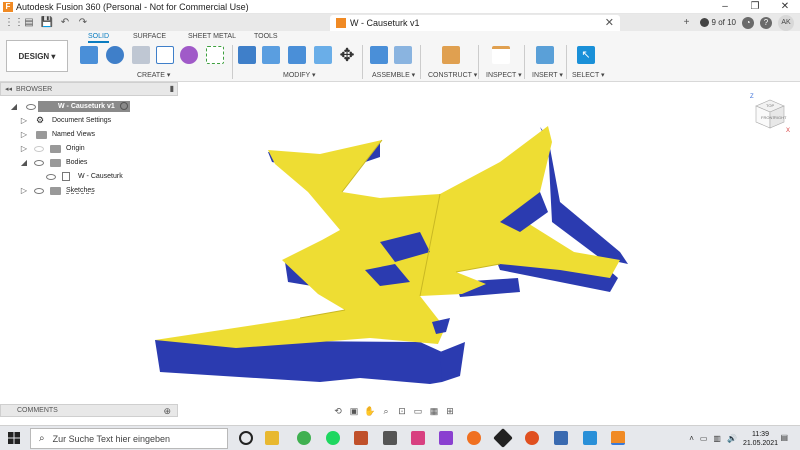 The image size is (800, 450). What do you see at coordinates (83, 23) in the screenshot?
I see `redo-icon: ↷` at bounding box center [83, 23].